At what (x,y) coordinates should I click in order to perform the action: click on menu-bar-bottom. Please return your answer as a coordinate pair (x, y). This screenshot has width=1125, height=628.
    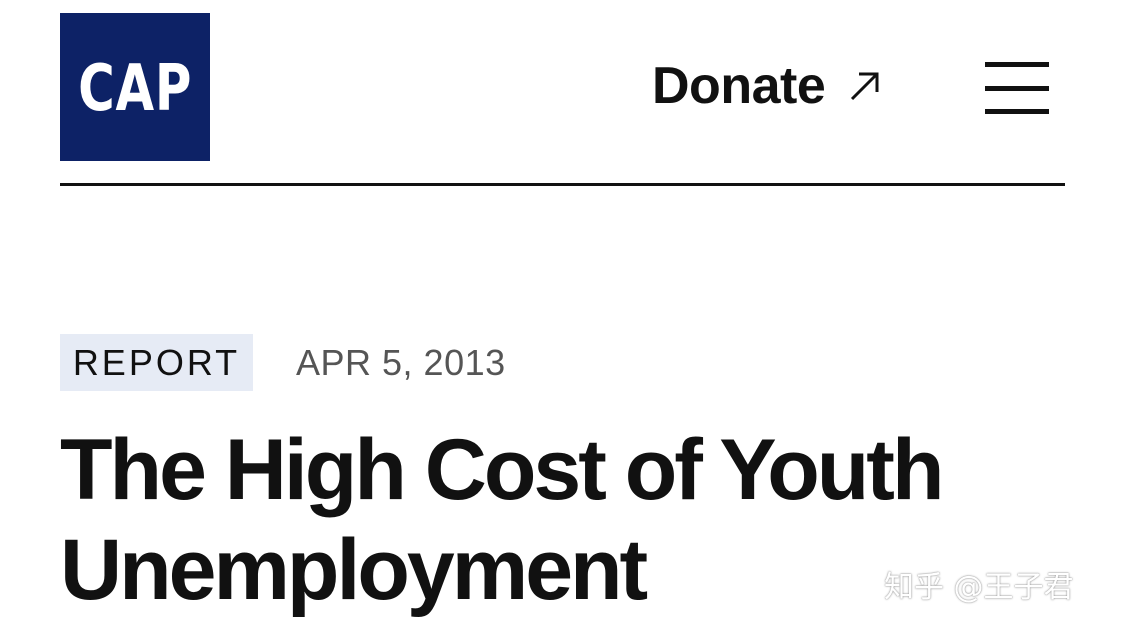
    Looking at the image, I should click on (1017, 111).